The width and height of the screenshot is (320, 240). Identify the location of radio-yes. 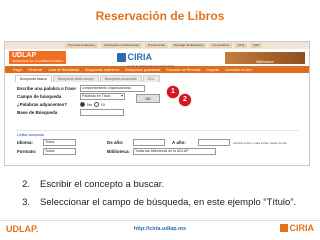
(97, 104).